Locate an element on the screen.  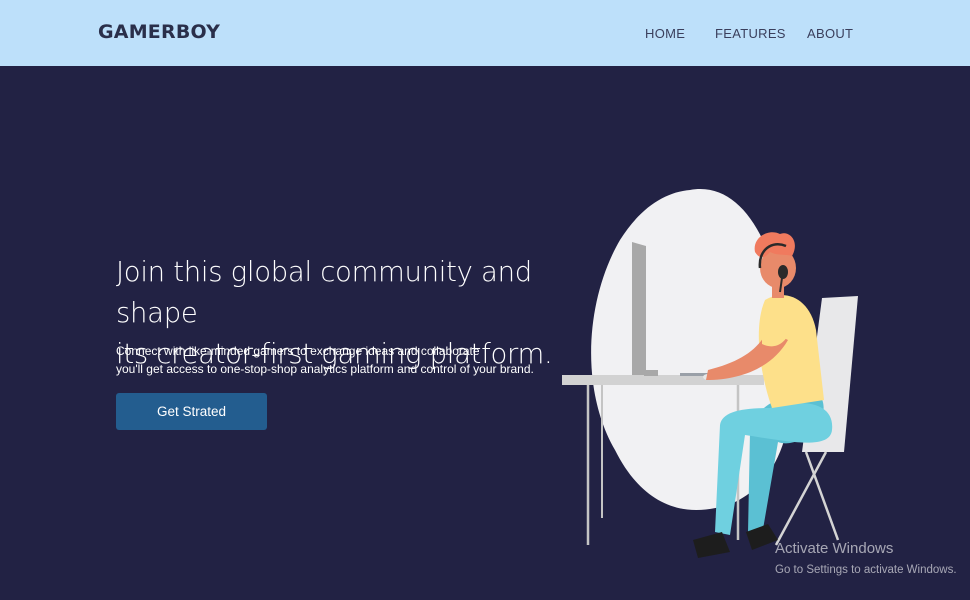
brand-logo: GAMERBOY is located at coordinates (159, 32).